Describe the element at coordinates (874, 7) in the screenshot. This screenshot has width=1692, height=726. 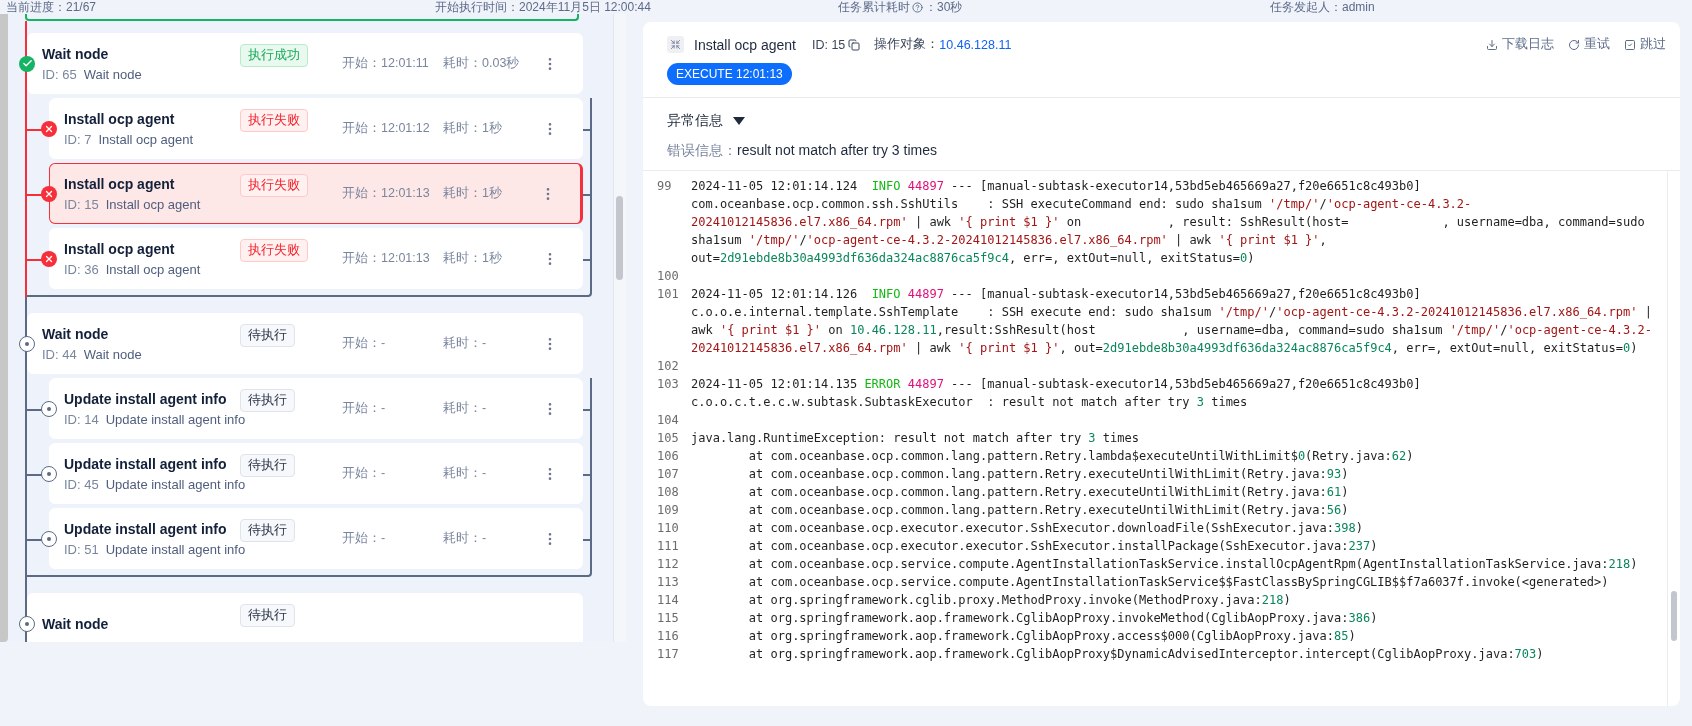
I see `elapsed-label: 任务累计耗时` at that location.